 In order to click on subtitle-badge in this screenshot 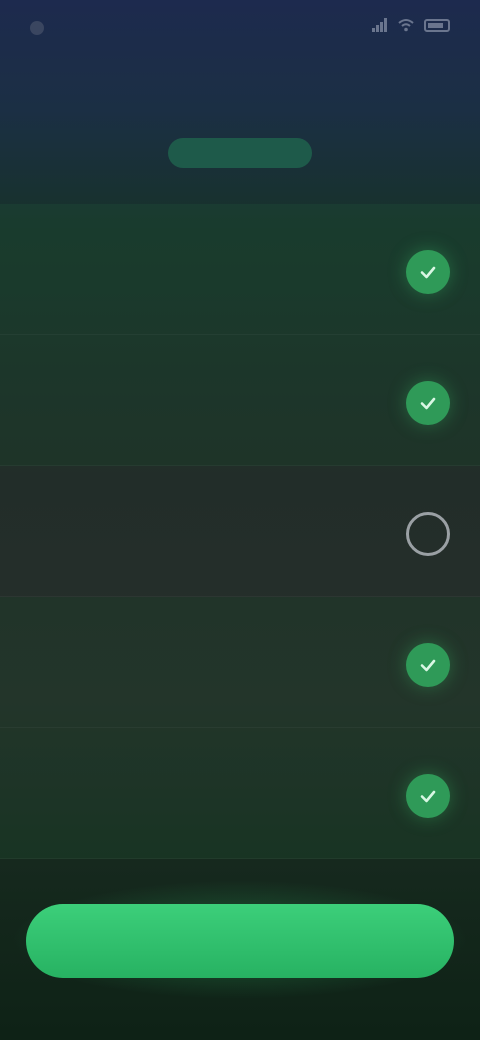, I will do `click(240, 153)`.